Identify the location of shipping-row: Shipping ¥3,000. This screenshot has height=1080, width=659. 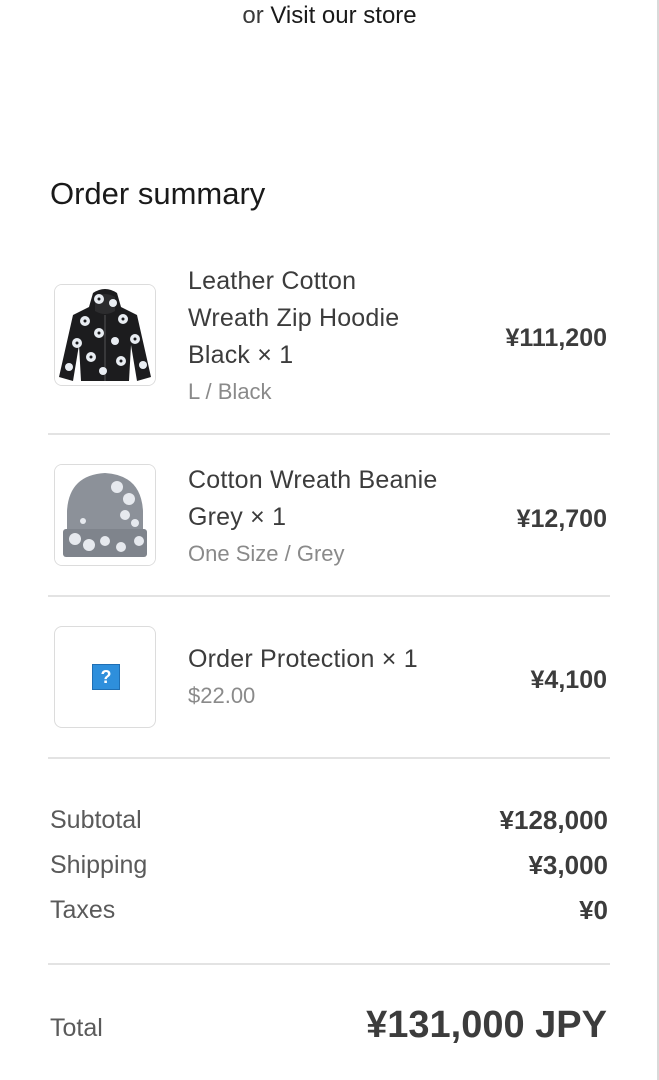
(329, 865).